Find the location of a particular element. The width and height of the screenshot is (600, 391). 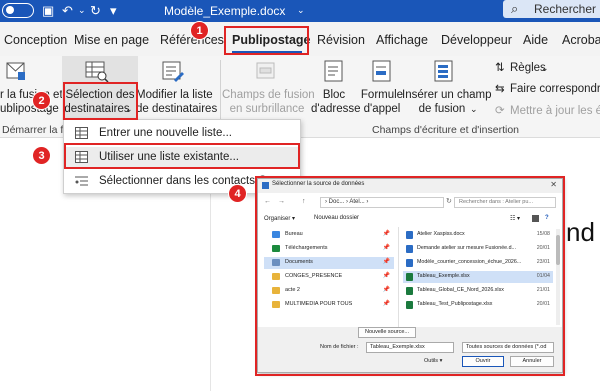

address-block-label-2: d'adresse is located at coordinates (336, 109).